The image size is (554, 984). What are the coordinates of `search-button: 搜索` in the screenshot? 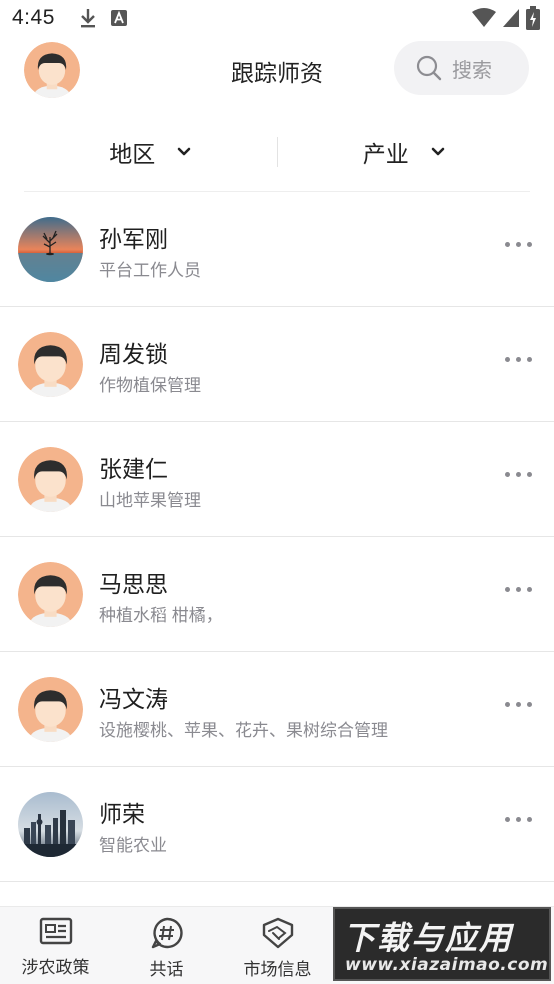 It's located at (461, 68).